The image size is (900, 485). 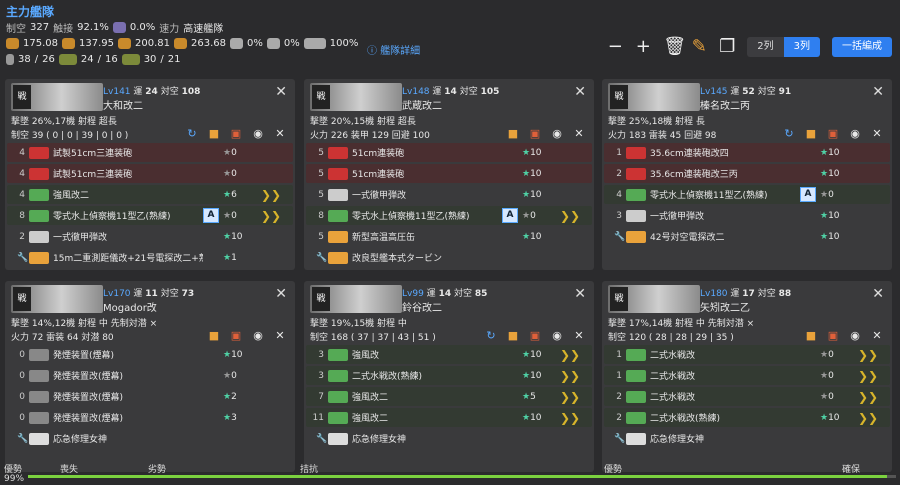 What do you see at coordinates (727, 47) in the screenshot?
I see `copy-icon: ❐` at bounding box center [727, 47].